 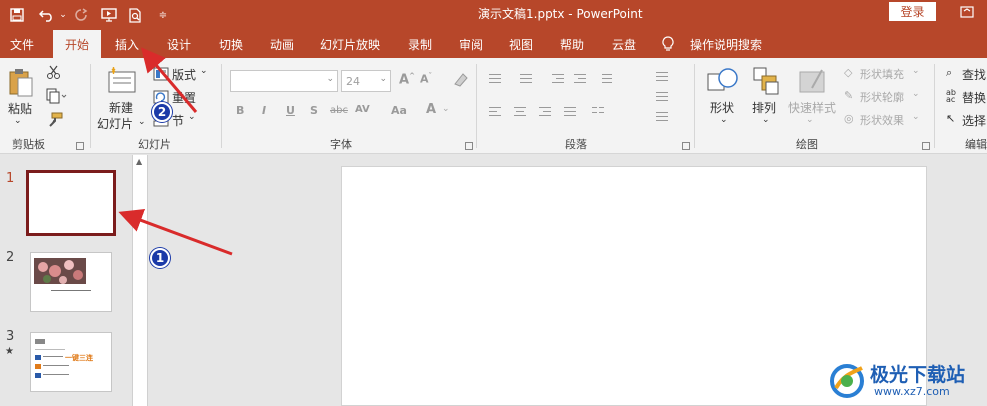 I want to click on tab-review: 审阅, so click(x=471, y=44).